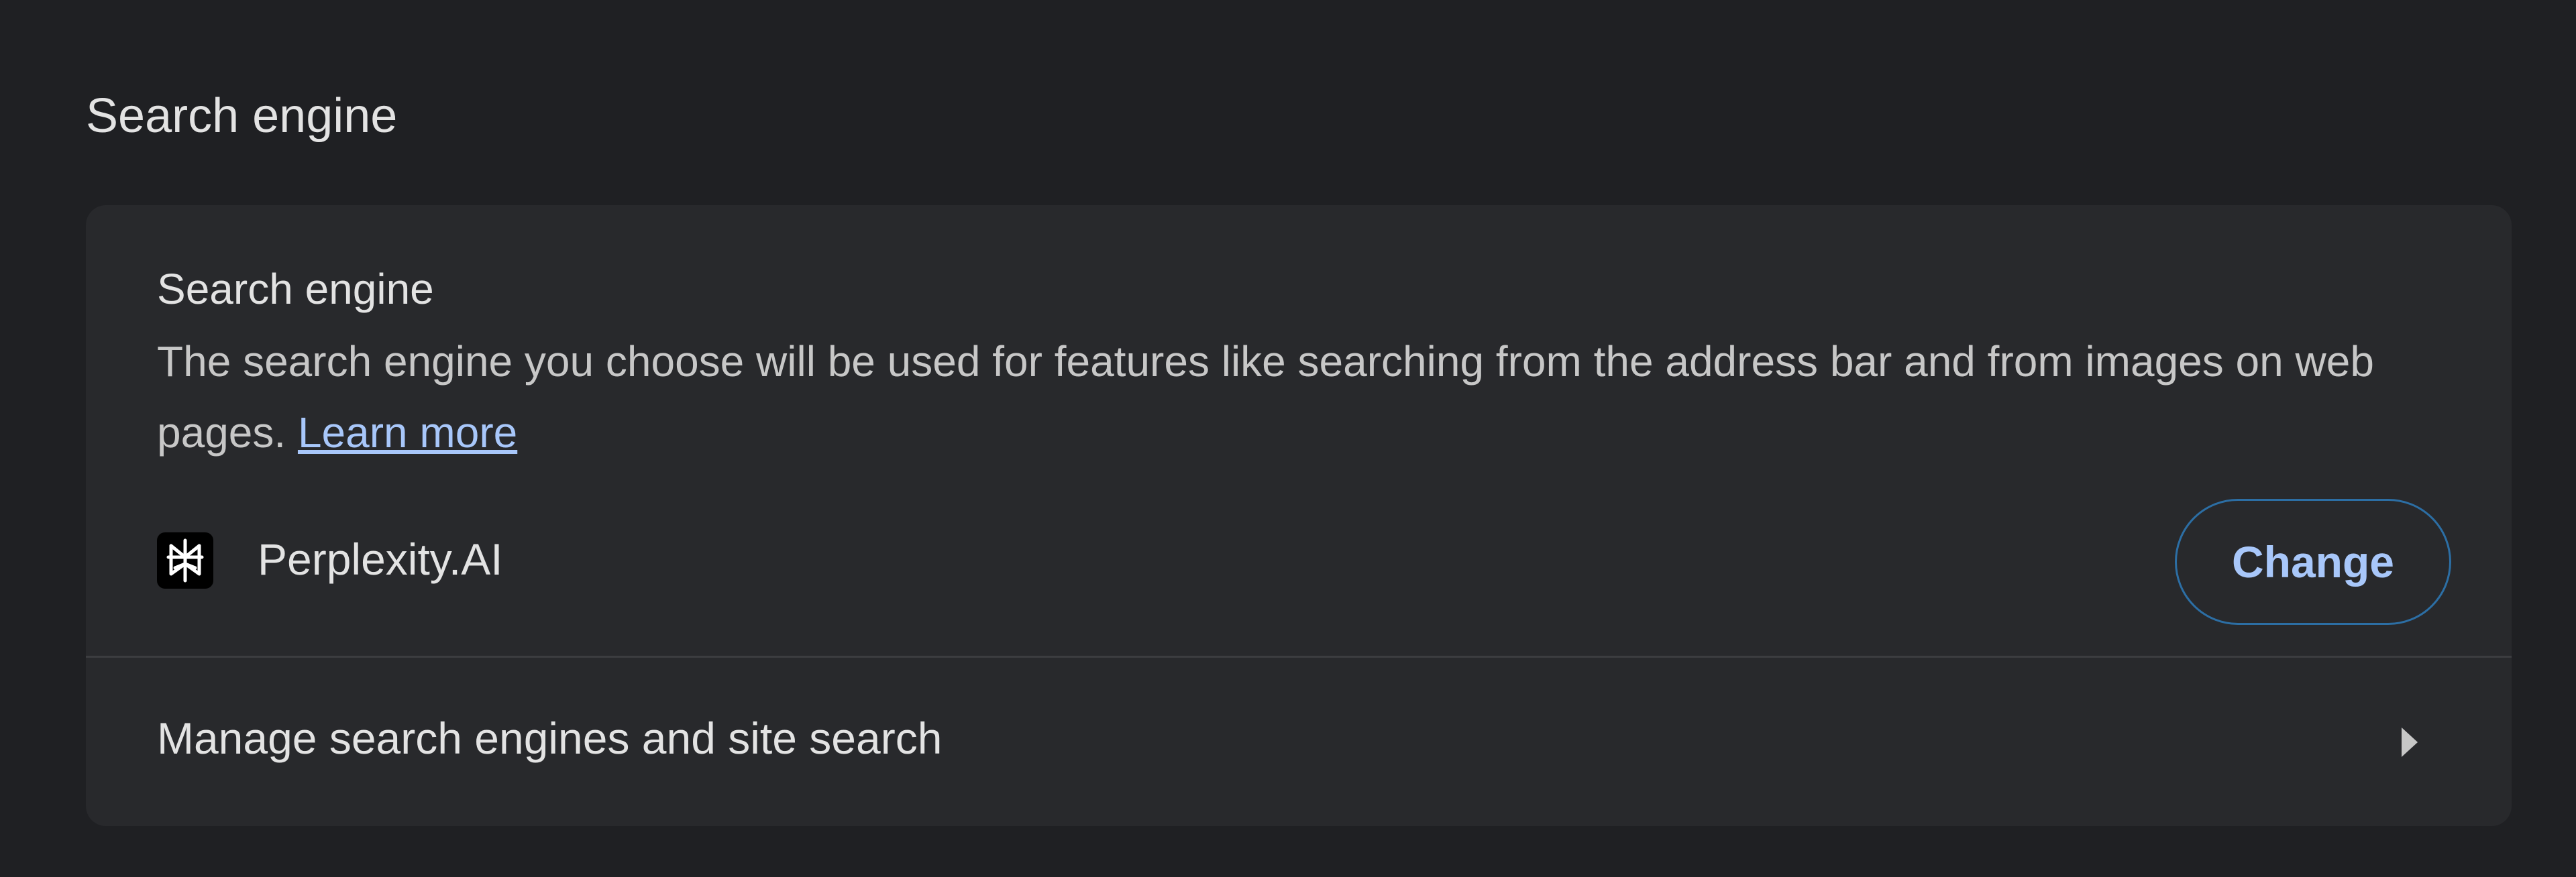 Image resolution: width=2576 pixels, height=877 pixels. What do you see at coordinates (185, 560) in the screenshot?
I see `perplexity-logo-icon` at bounding box center [185, 560].